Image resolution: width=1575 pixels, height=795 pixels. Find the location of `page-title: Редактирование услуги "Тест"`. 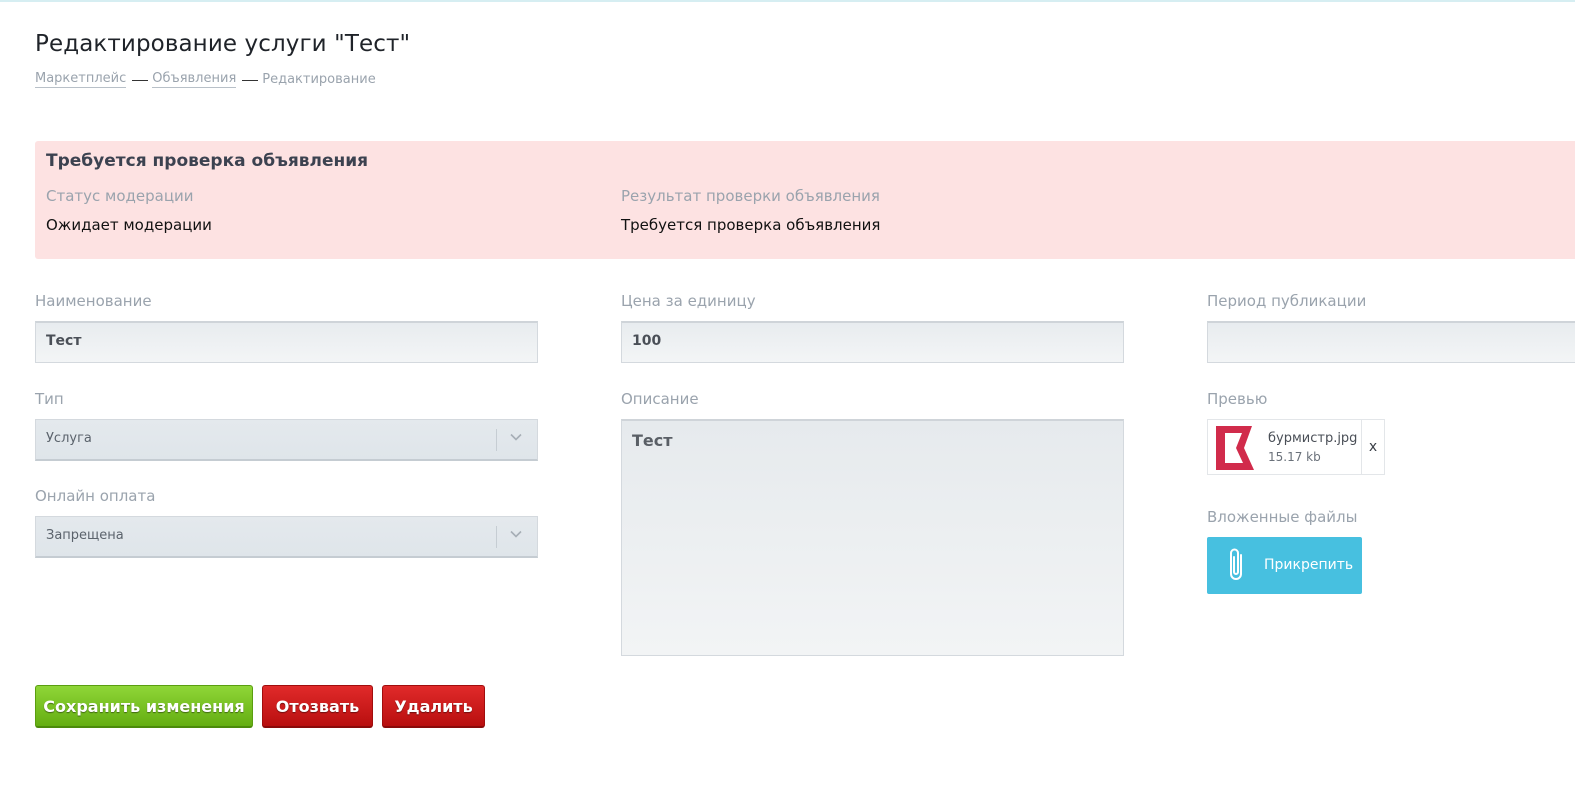

page-title: Редактирование услуги "Тест" is located at coordinates (223, 44).